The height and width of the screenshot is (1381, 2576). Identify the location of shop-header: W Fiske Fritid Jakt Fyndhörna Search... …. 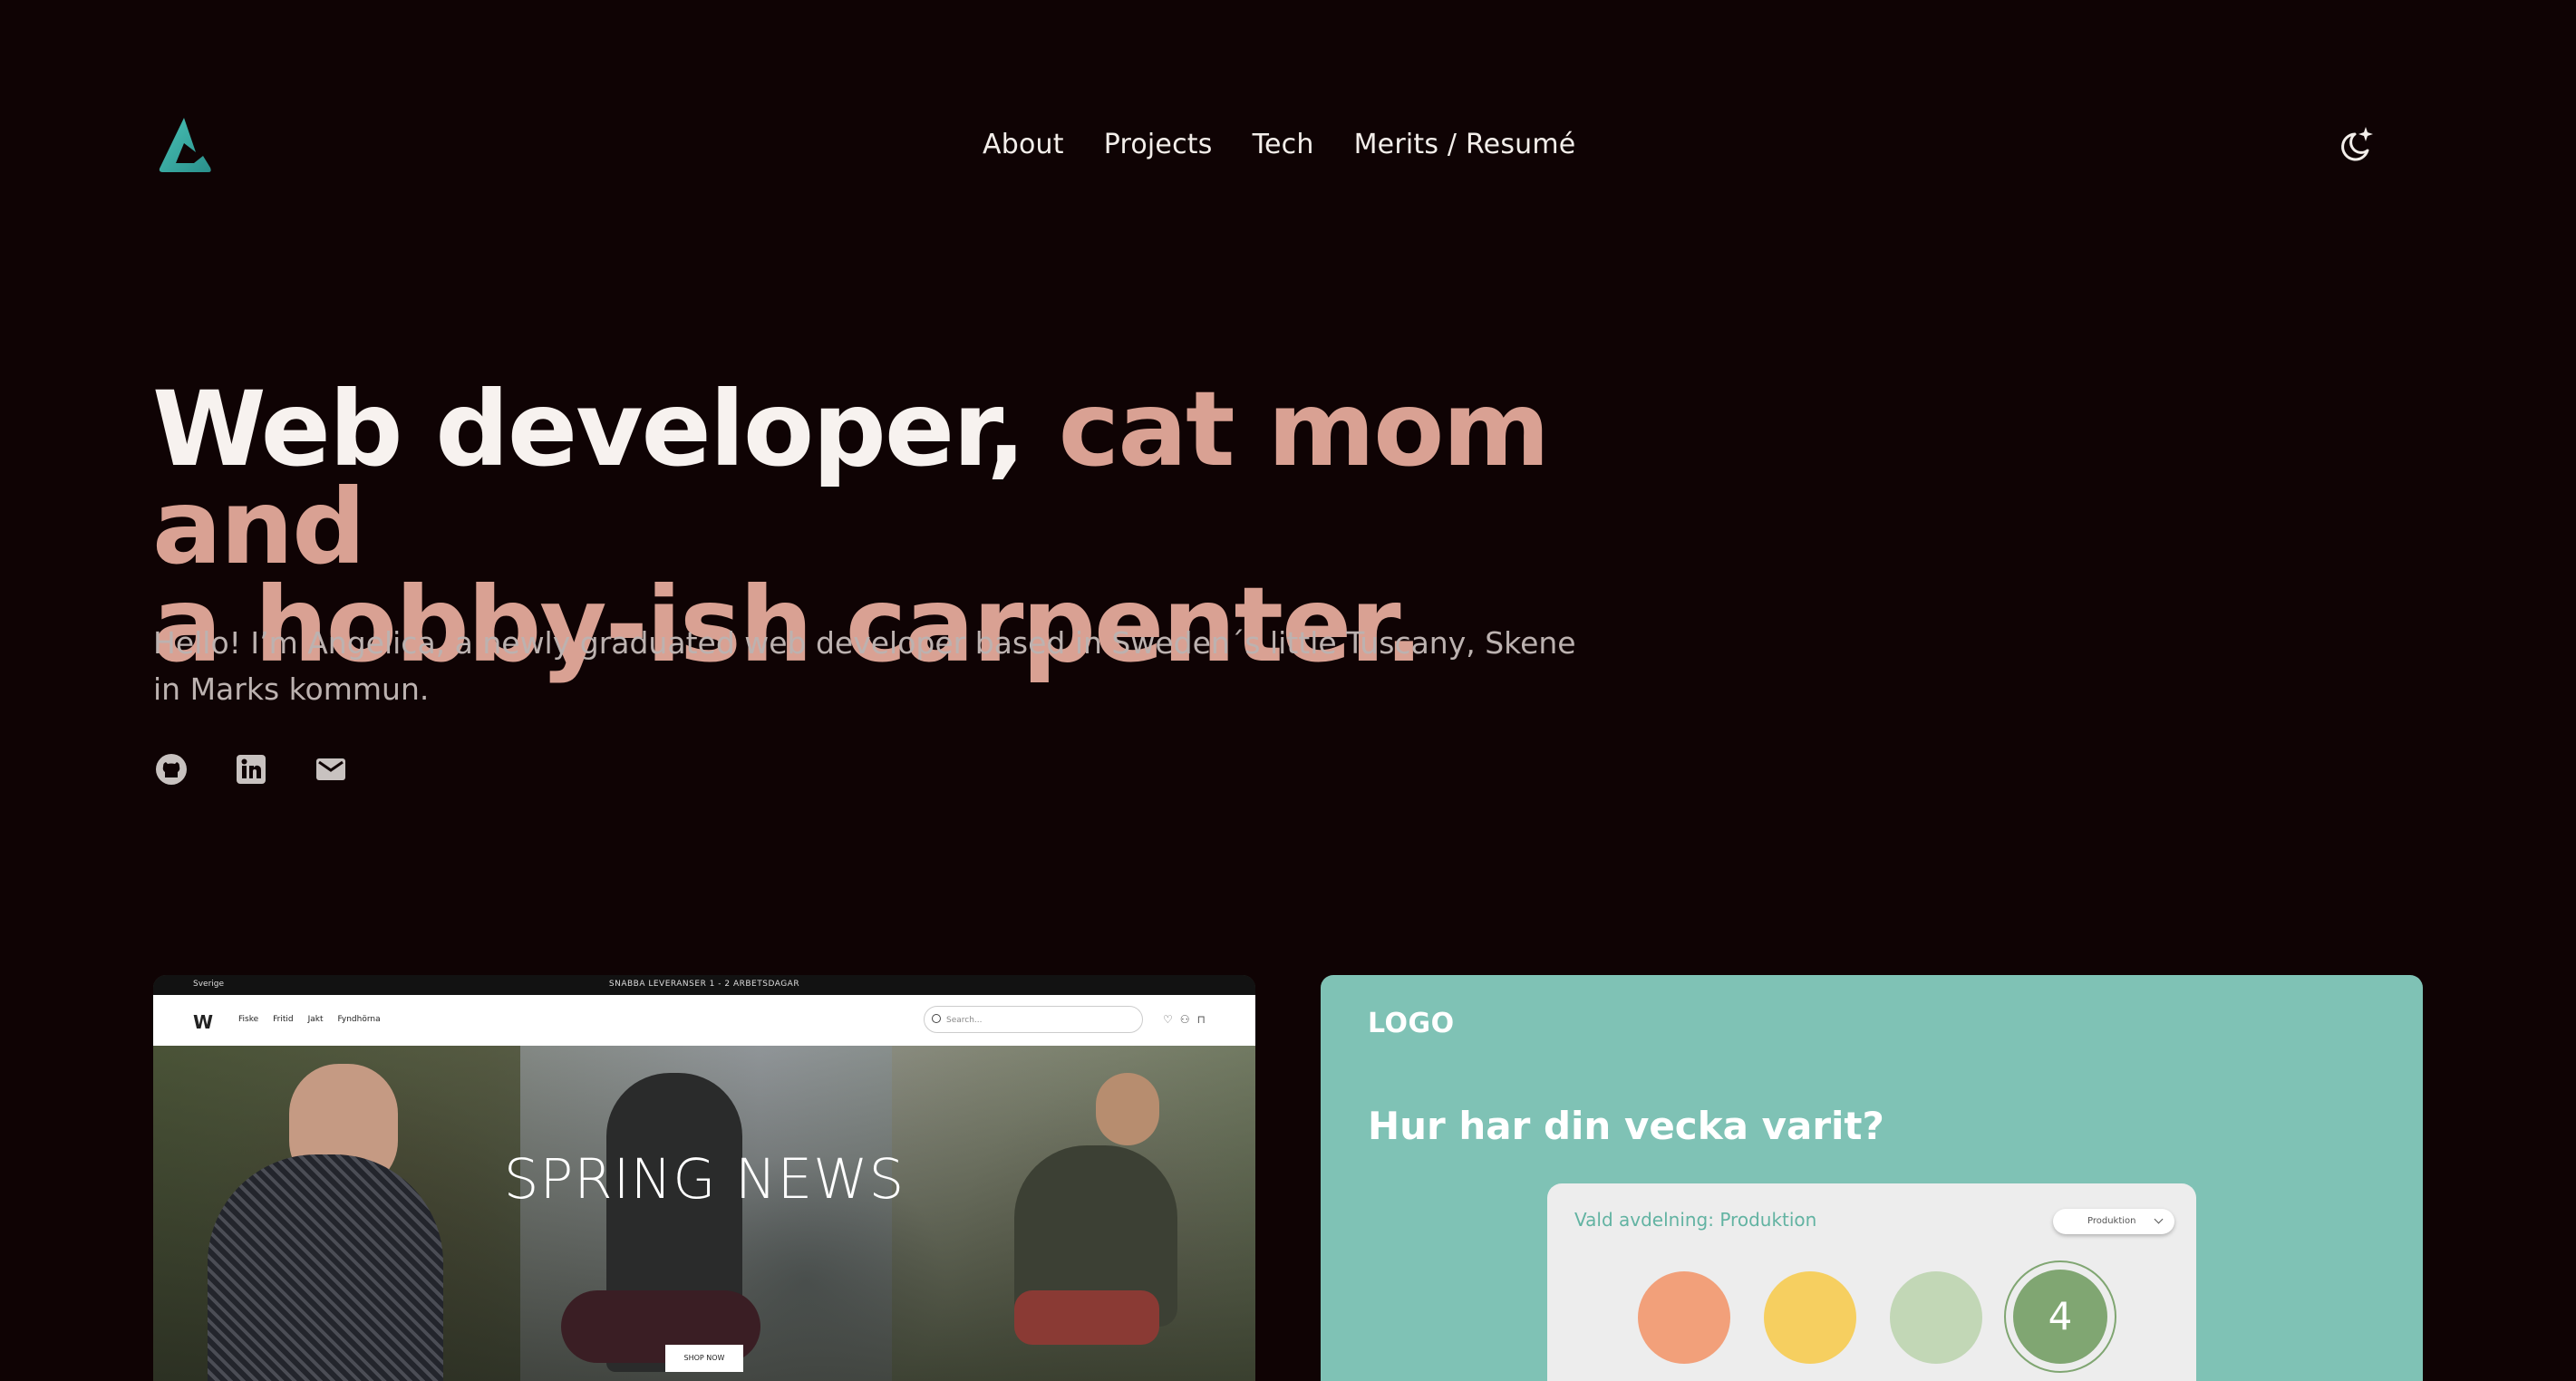
(704, 1020).